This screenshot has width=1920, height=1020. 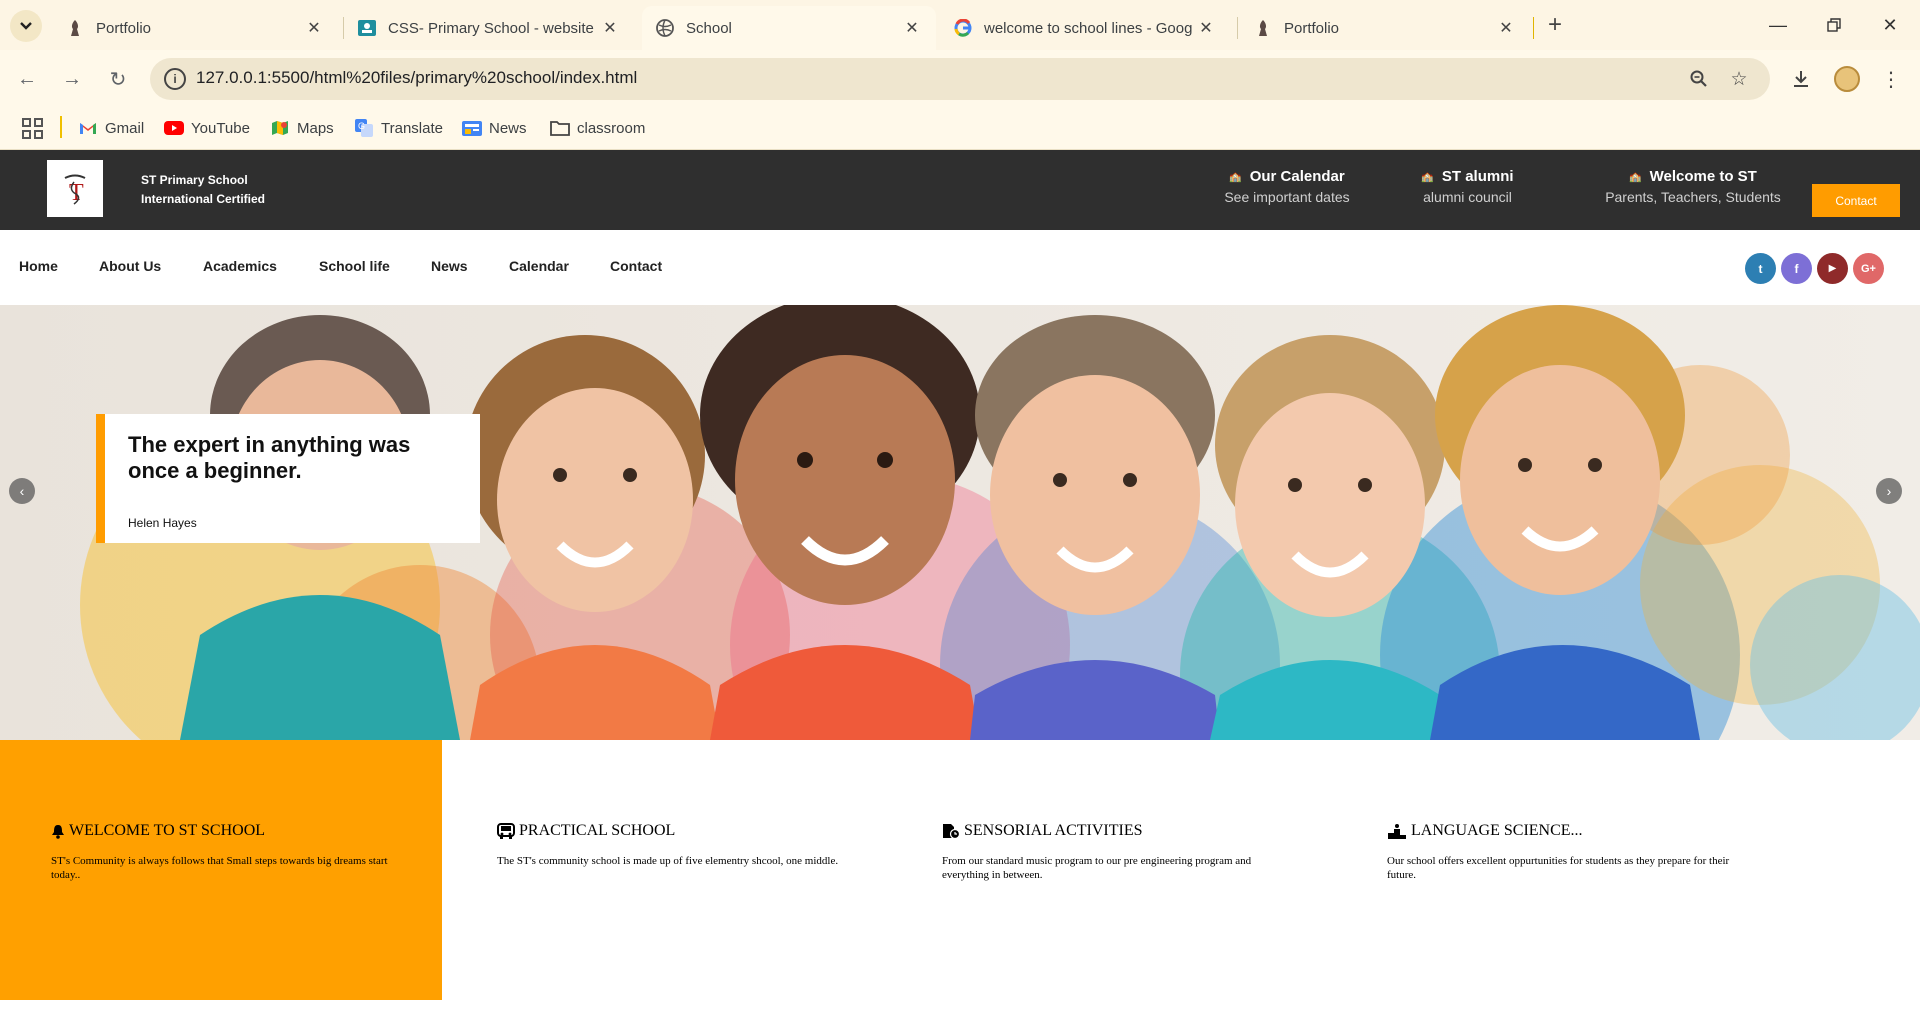 I want to click on globe-icon, so click(x=665, y=28).